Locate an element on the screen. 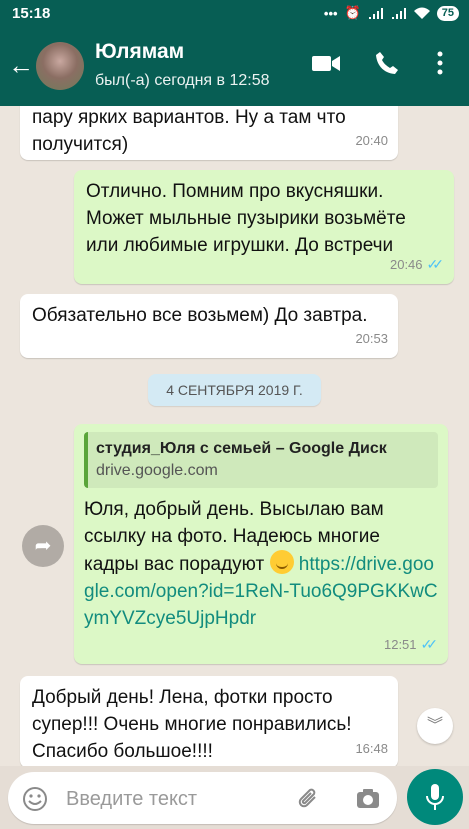  status-icons: ••• ⏰ 75 is located at coordinates (391, 13).